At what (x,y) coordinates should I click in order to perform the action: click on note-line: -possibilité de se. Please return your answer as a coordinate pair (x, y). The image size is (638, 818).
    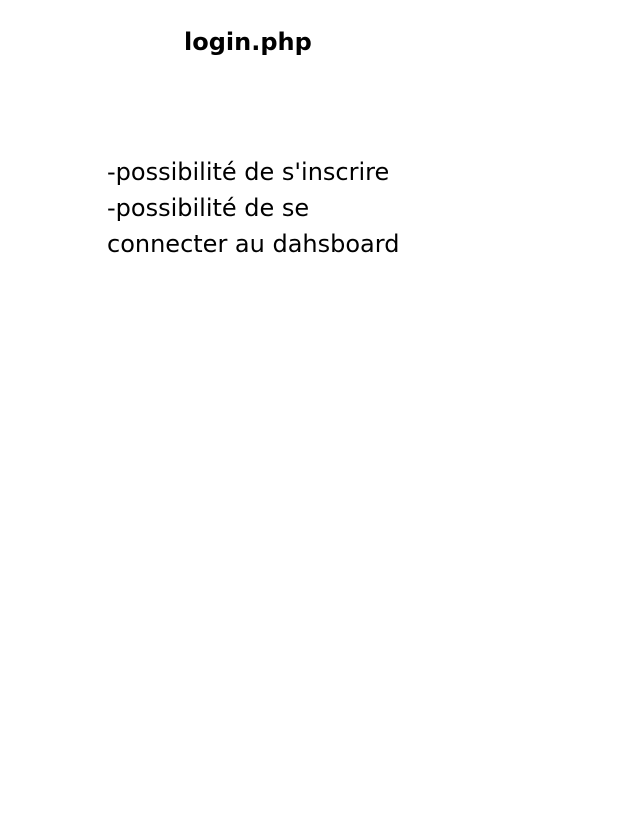
    Looking at the image, I should click on (208, 208).